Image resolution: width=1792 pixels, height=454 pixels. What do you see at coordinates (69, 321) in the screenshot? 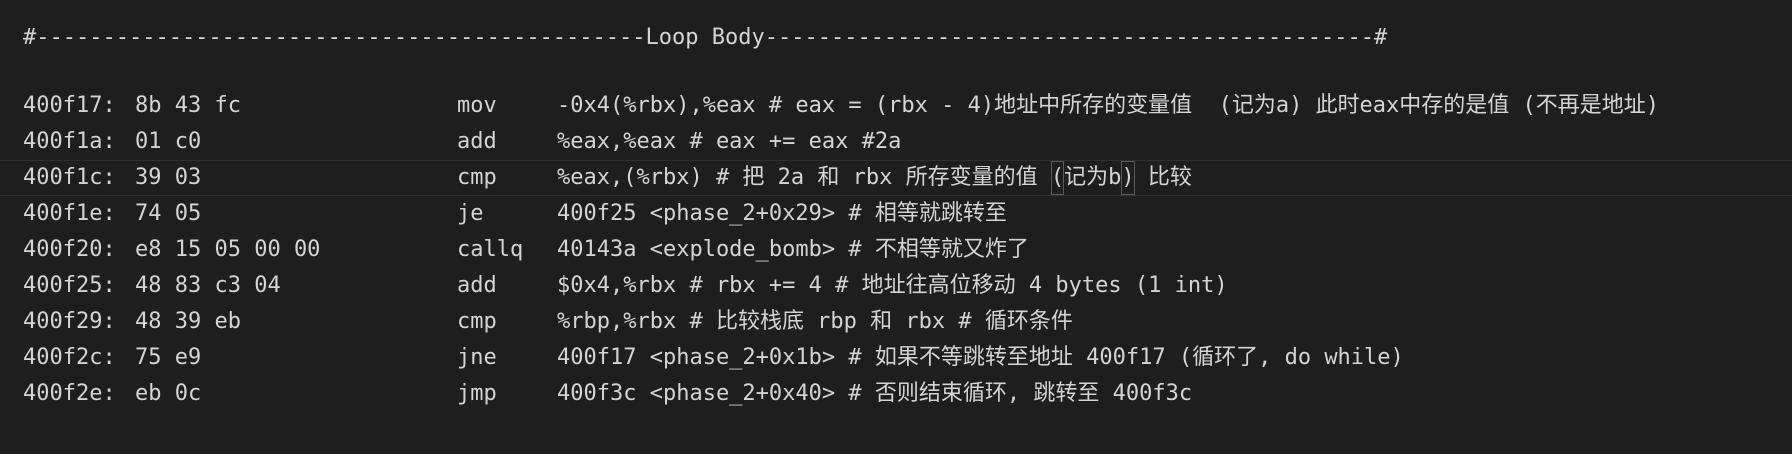
I see `instruction-address: 400f29:` at bounding box center [69, 321].